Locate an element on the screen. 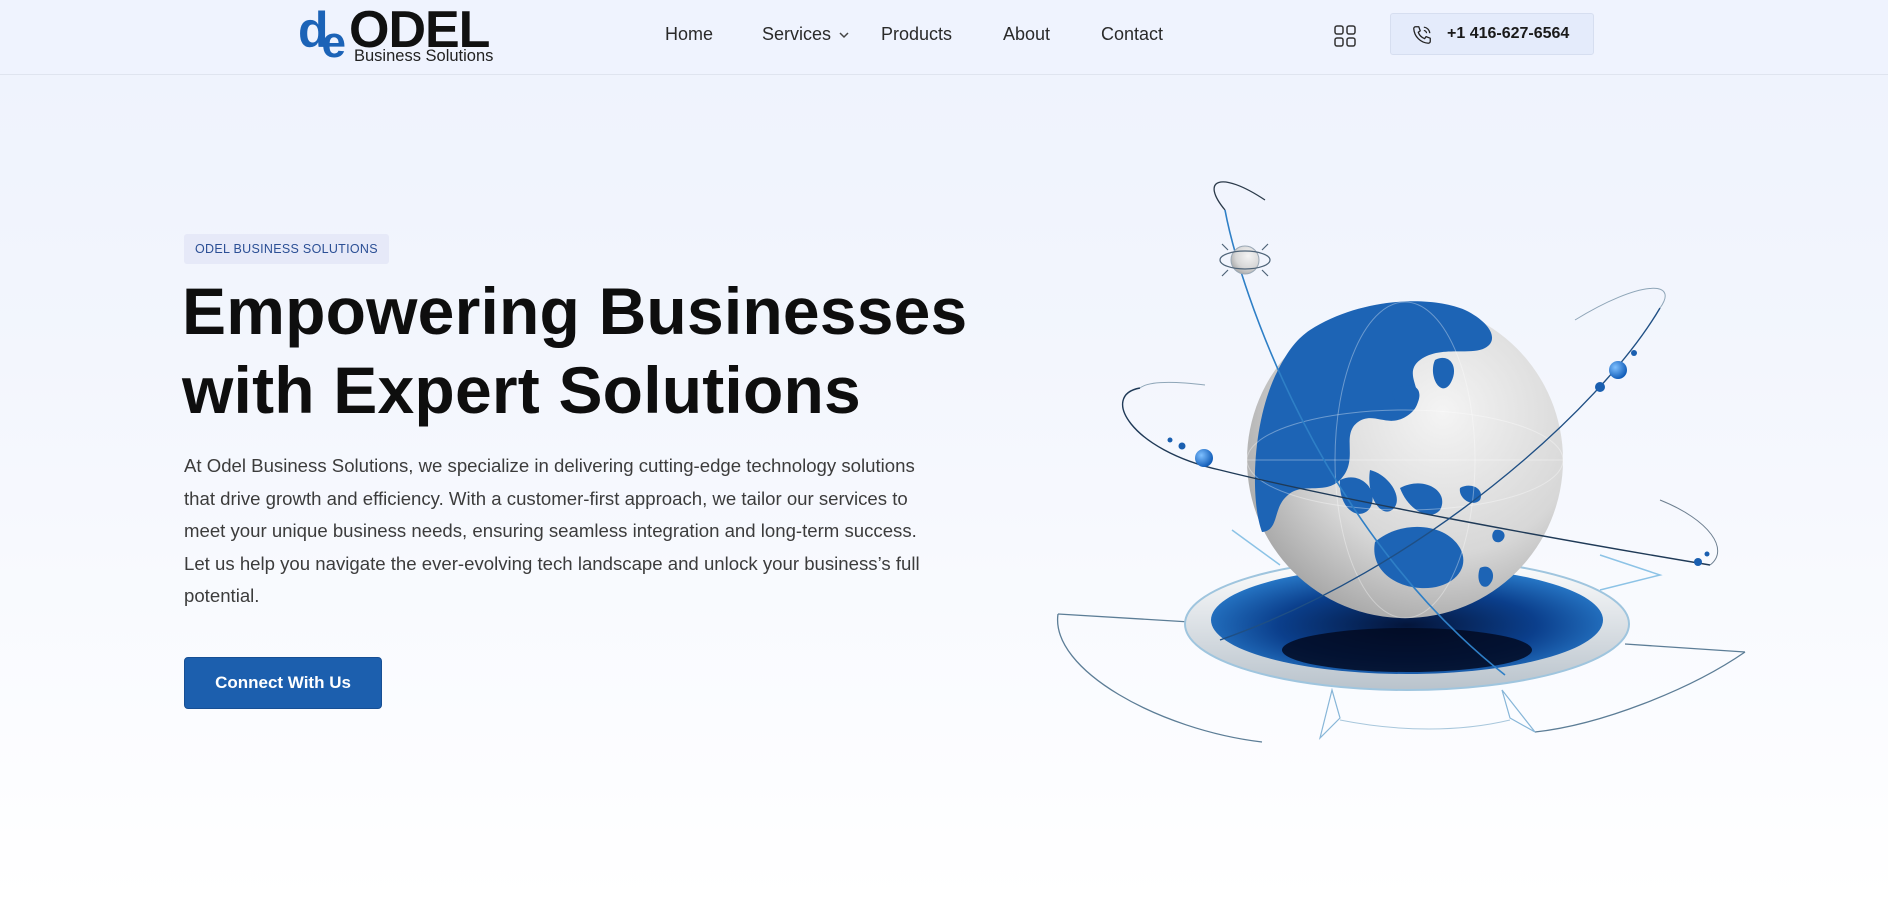 The image size is (1888, 900). connect-button: Connect With Us is located at coordinates (283, 683).